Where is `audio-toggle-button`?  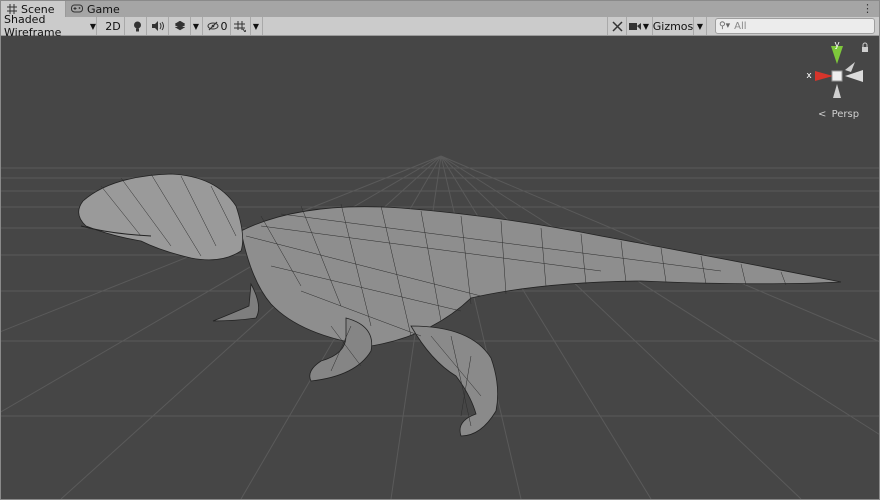 audio-toggle-button is located at coordinates (158, 26).